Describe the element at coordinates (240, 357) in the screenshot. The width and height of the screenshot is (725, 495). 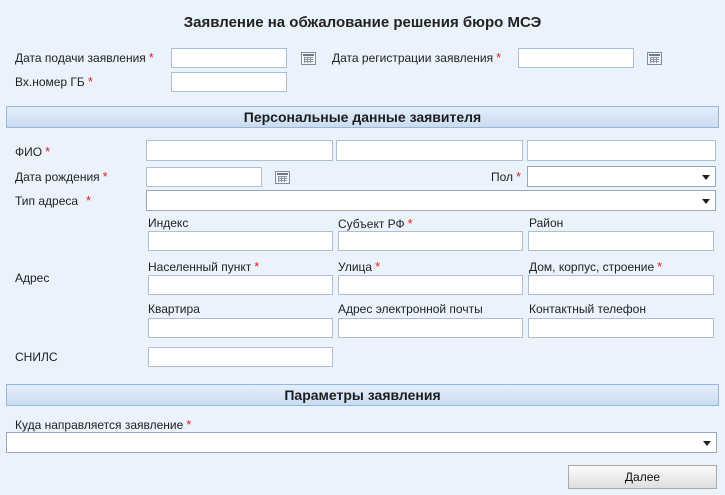
I see `snils-input` at that location.